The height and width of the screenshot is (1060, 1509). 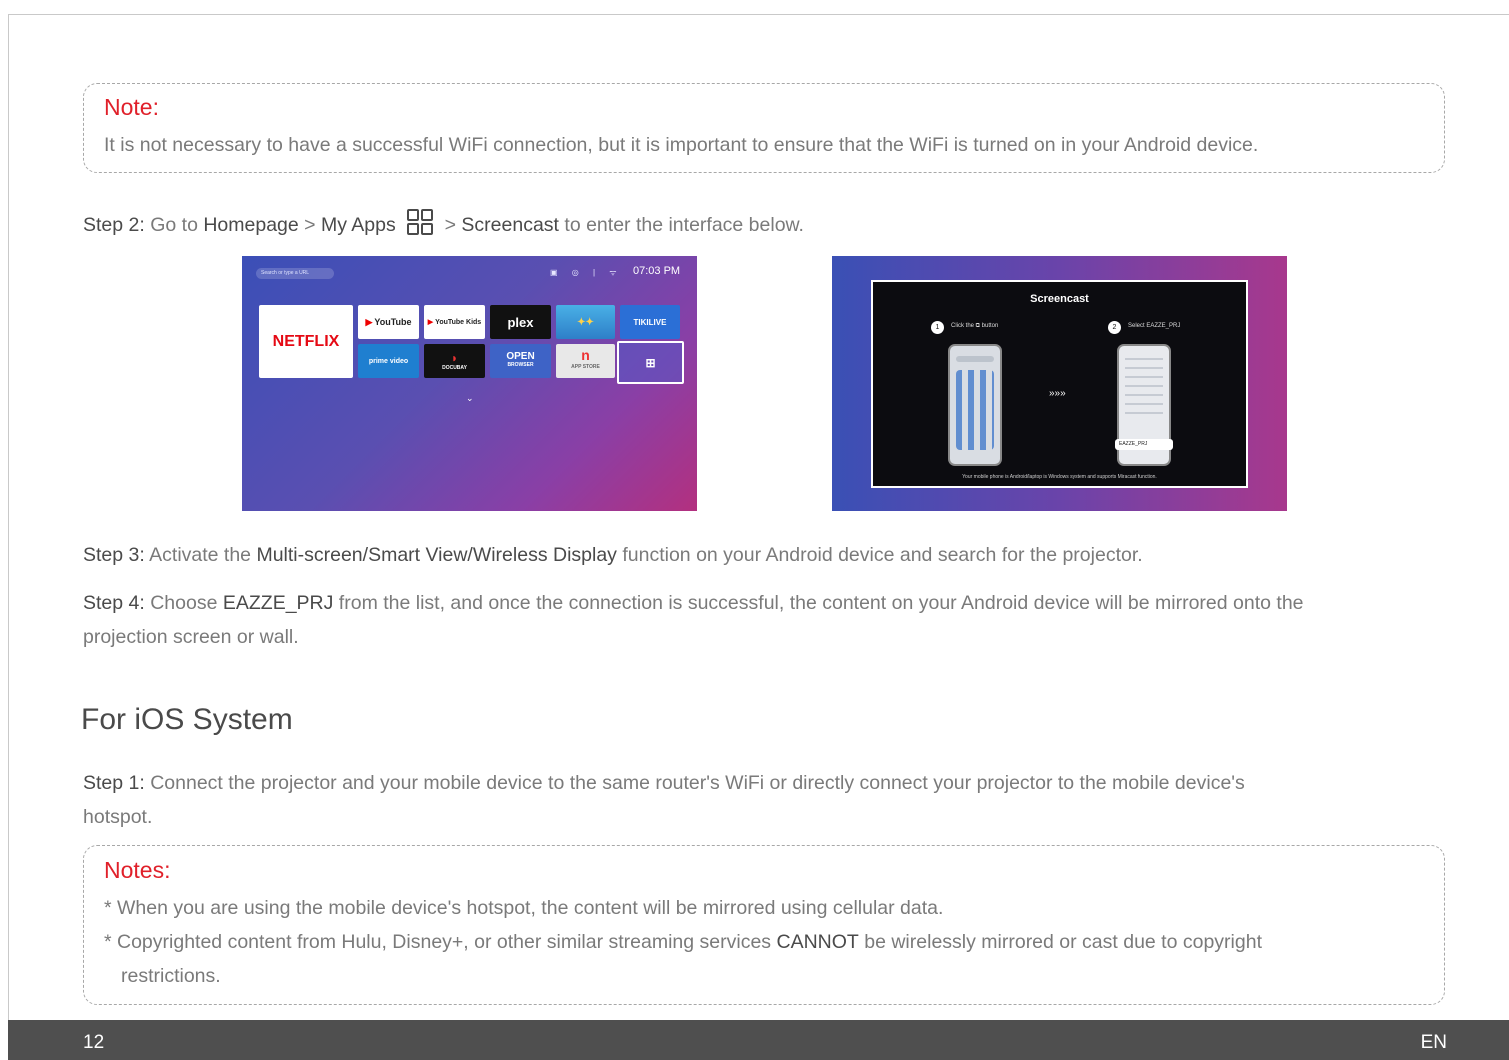 I want to click on youtube-tile: ▶ YouTube, so click(x=388, y=322).